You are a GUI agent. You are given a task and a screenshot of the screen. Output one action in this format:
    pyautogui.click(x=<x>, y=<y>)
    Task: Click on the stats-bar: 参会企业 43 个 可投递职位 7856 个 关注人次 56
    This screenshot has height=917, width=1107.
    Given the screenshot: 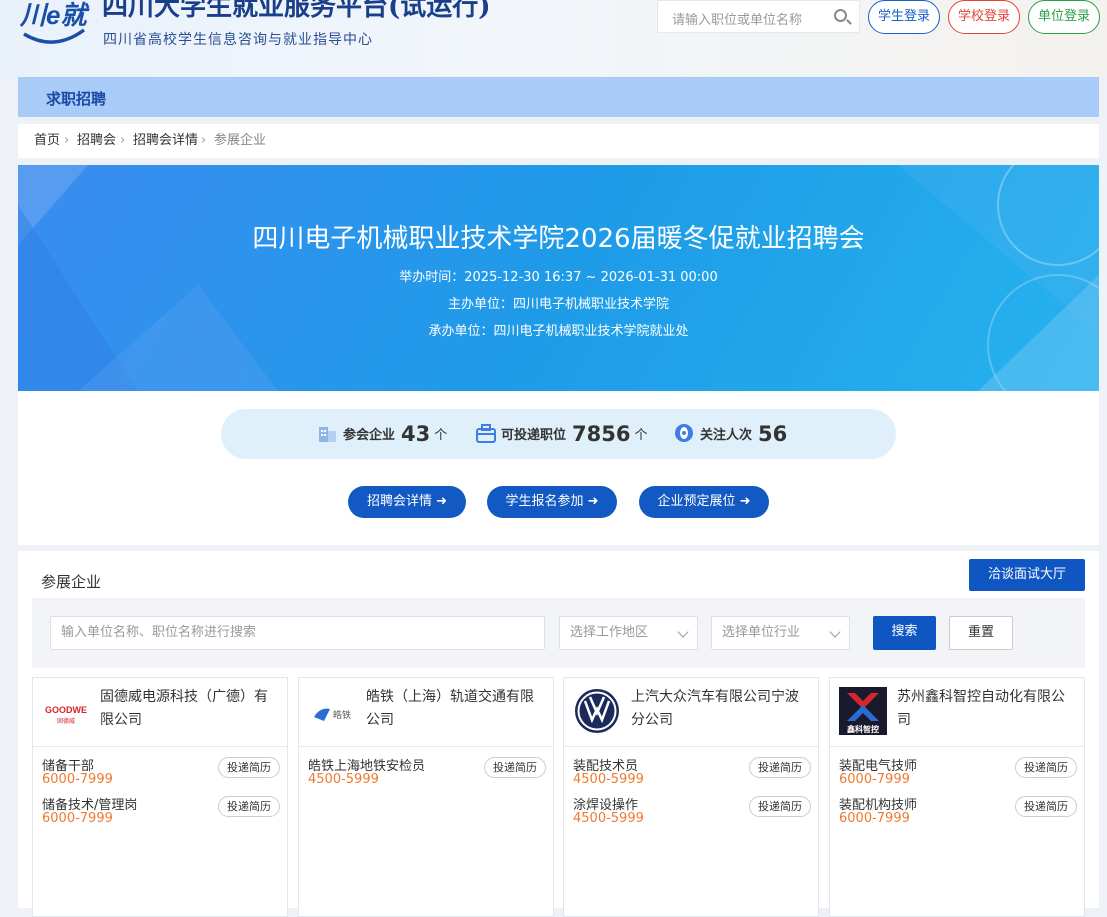 What is the action you would take?
    pyautogui.click(x=558, y=434)
    